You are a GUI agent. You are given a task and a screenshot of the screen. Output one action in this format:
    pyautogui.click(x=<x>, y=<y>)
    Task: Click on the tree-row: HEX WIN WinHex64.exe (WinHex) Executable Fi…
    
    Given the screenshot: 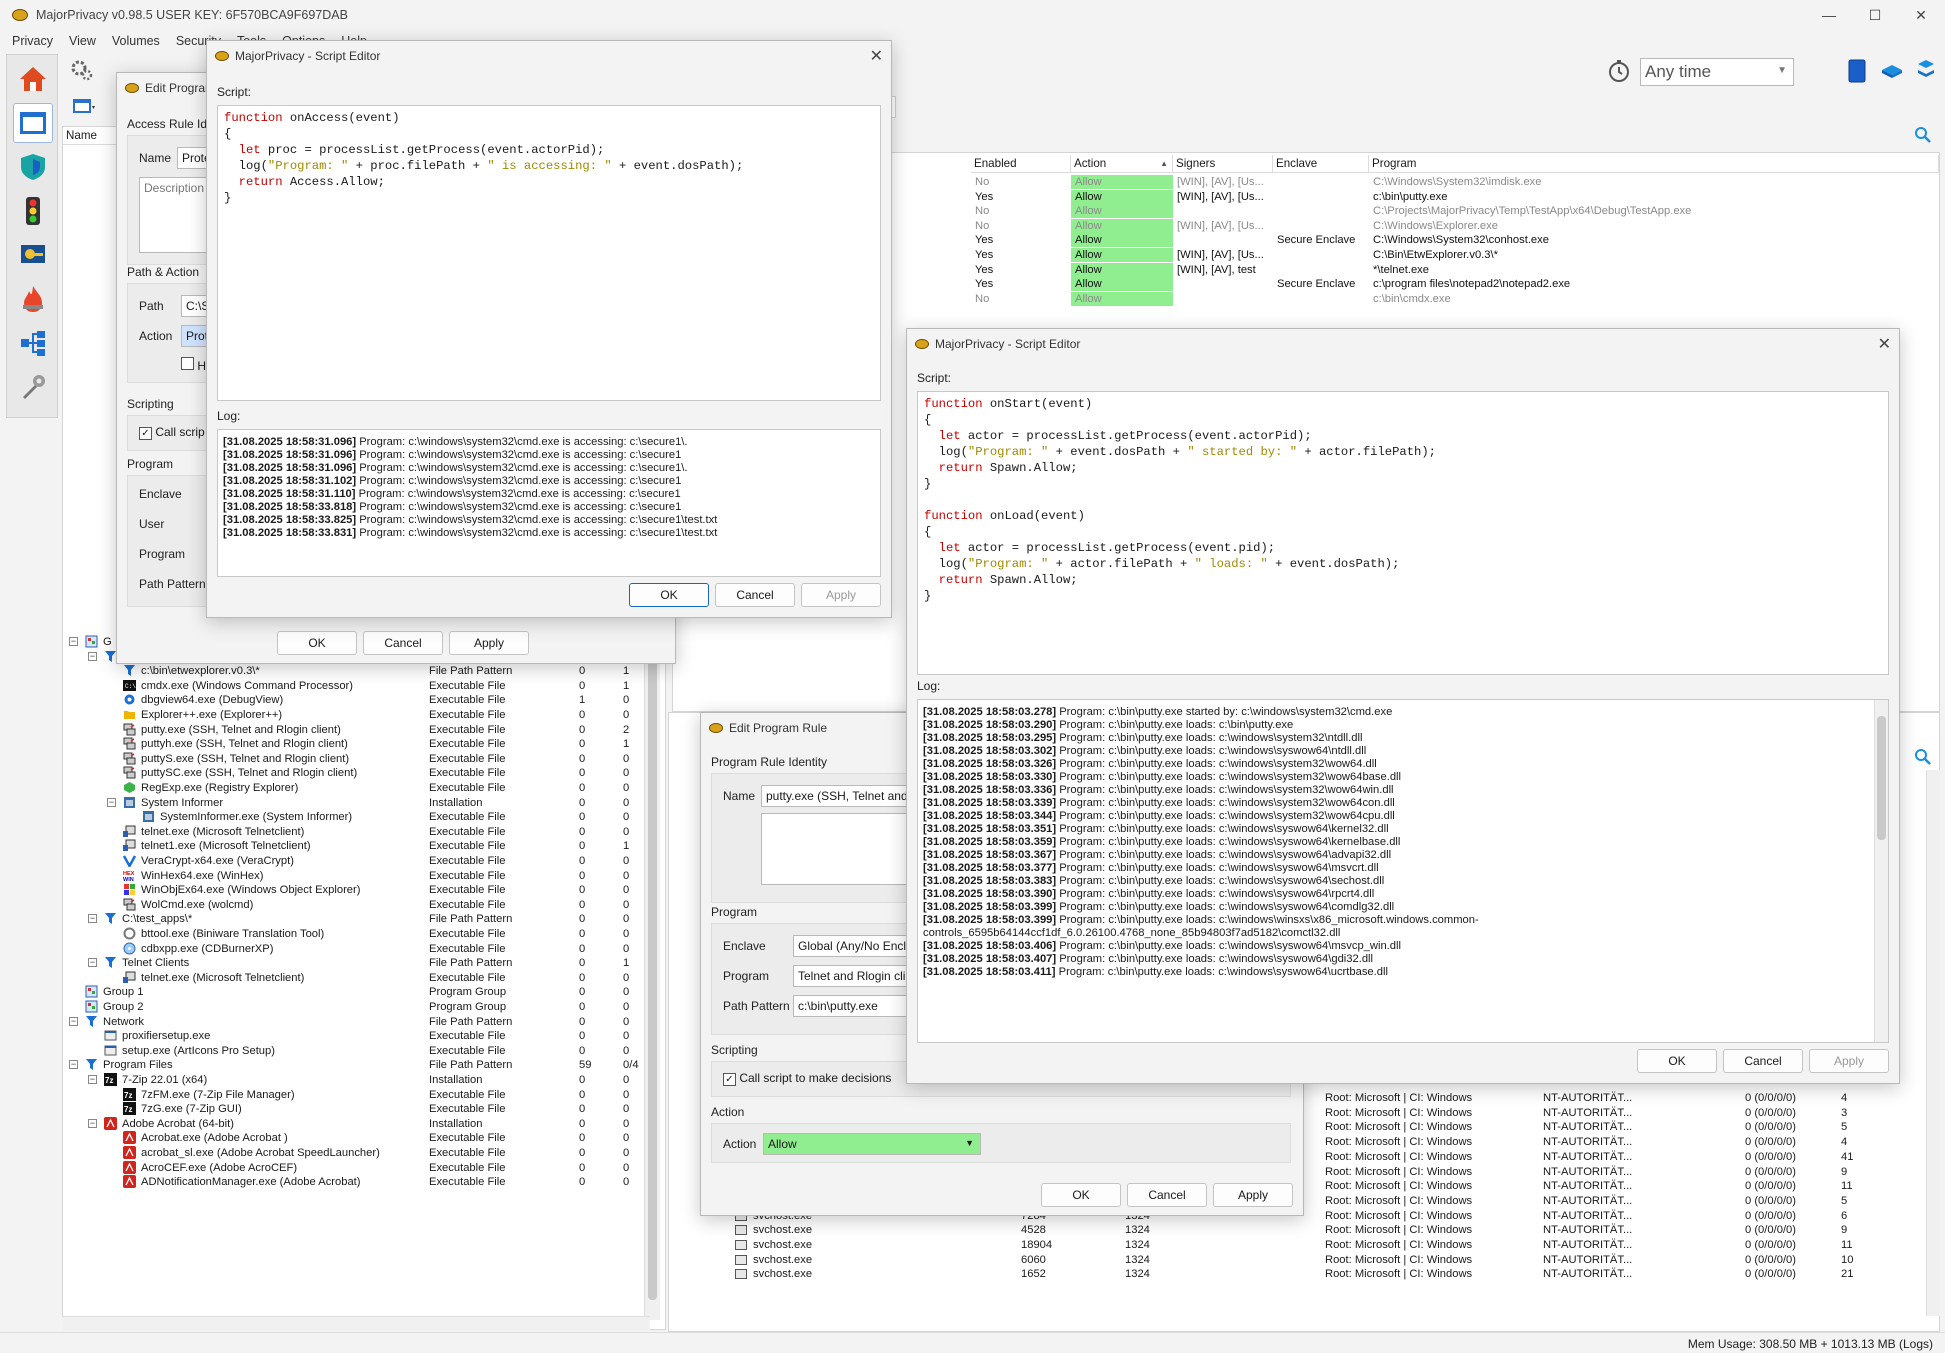 What is the action you would take?
    pyautogui.click(x=353, y=875)
    